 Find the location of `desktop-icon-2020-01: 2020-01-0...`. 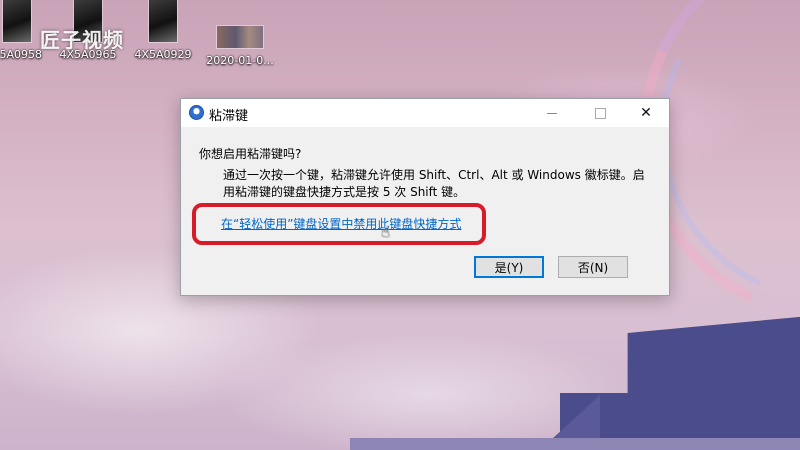

desktop-icon-2020-01: 2020-01-0... is located at coordinates (240, 33).